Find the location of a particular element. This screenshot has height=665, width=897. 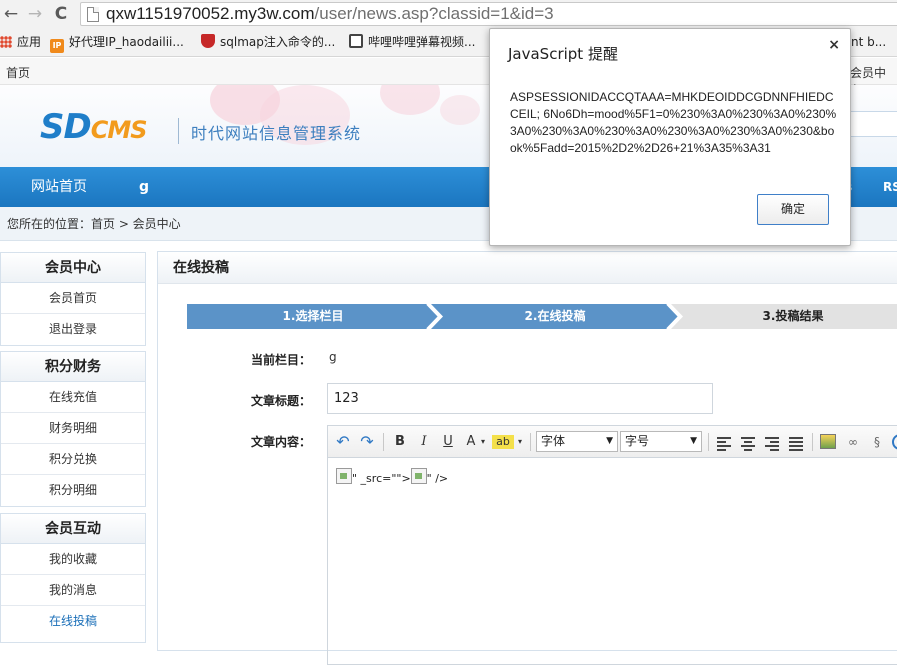

ok-button: 确定 is located at coordinates (793, 209).